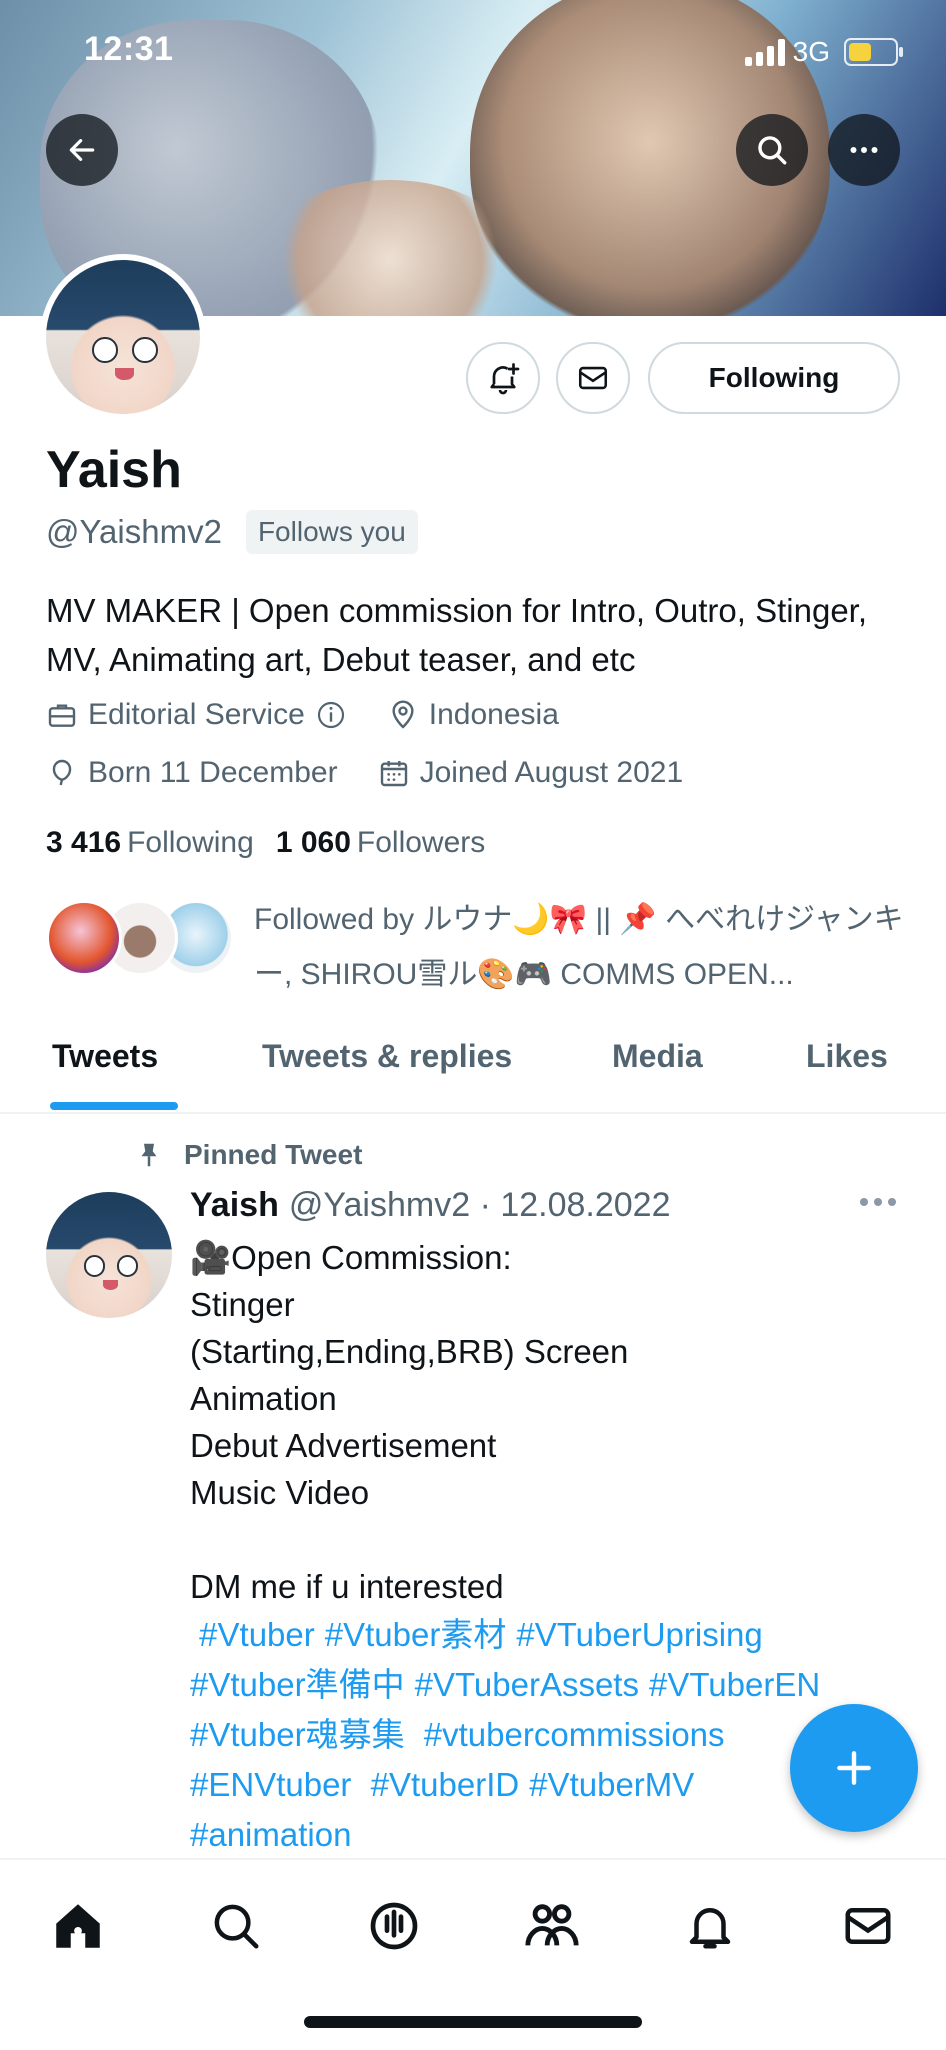 The image size is (946, 2050). I want to click on communities-icon, so click(552, 1925).